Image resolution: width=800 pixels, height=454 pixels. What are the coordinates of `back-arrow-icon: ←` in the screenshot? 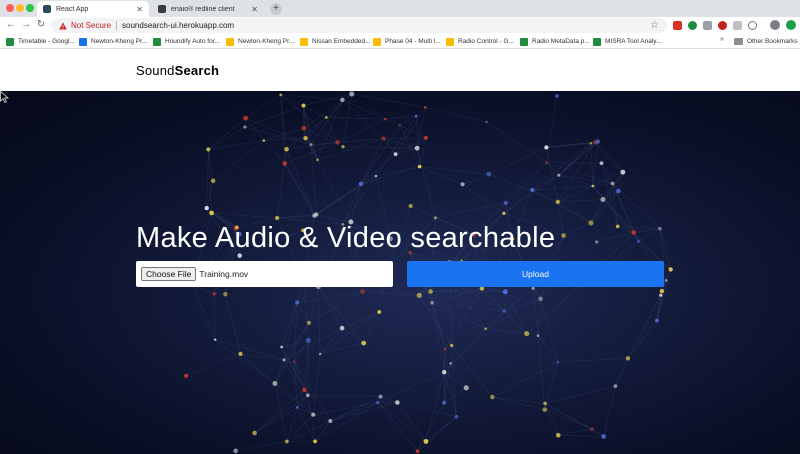 It's located at (11, 25).